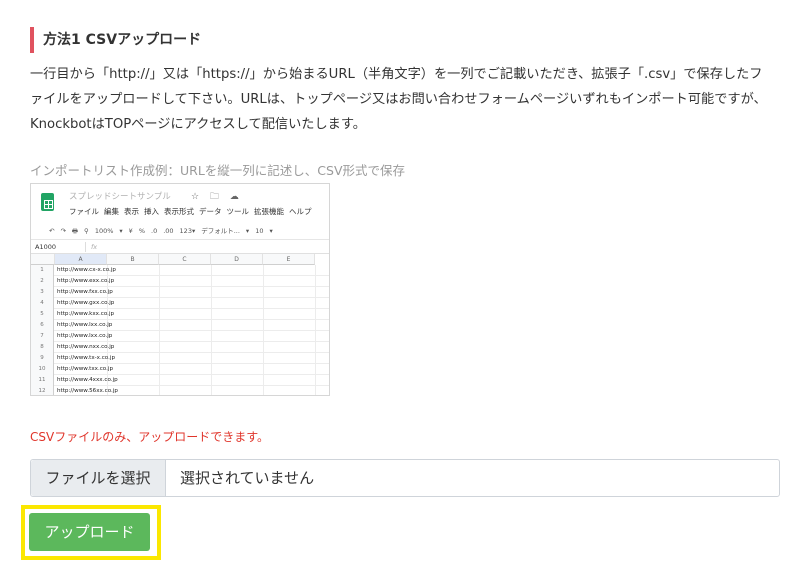 This screenshot has height=581, width=800. Describe the element at coordinates (115, 40) in the screenshot. I see `section-title: 方法1 CSVアップロード` at that location.